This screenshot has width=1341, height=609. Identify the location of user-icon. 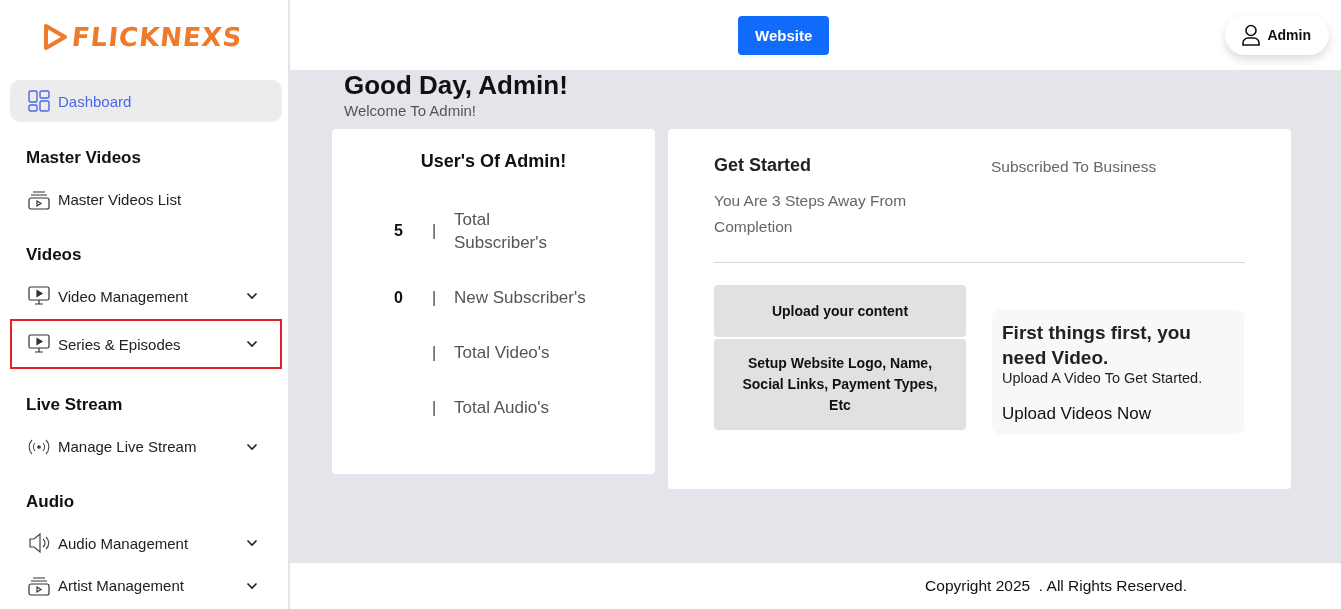
(1251, 35).